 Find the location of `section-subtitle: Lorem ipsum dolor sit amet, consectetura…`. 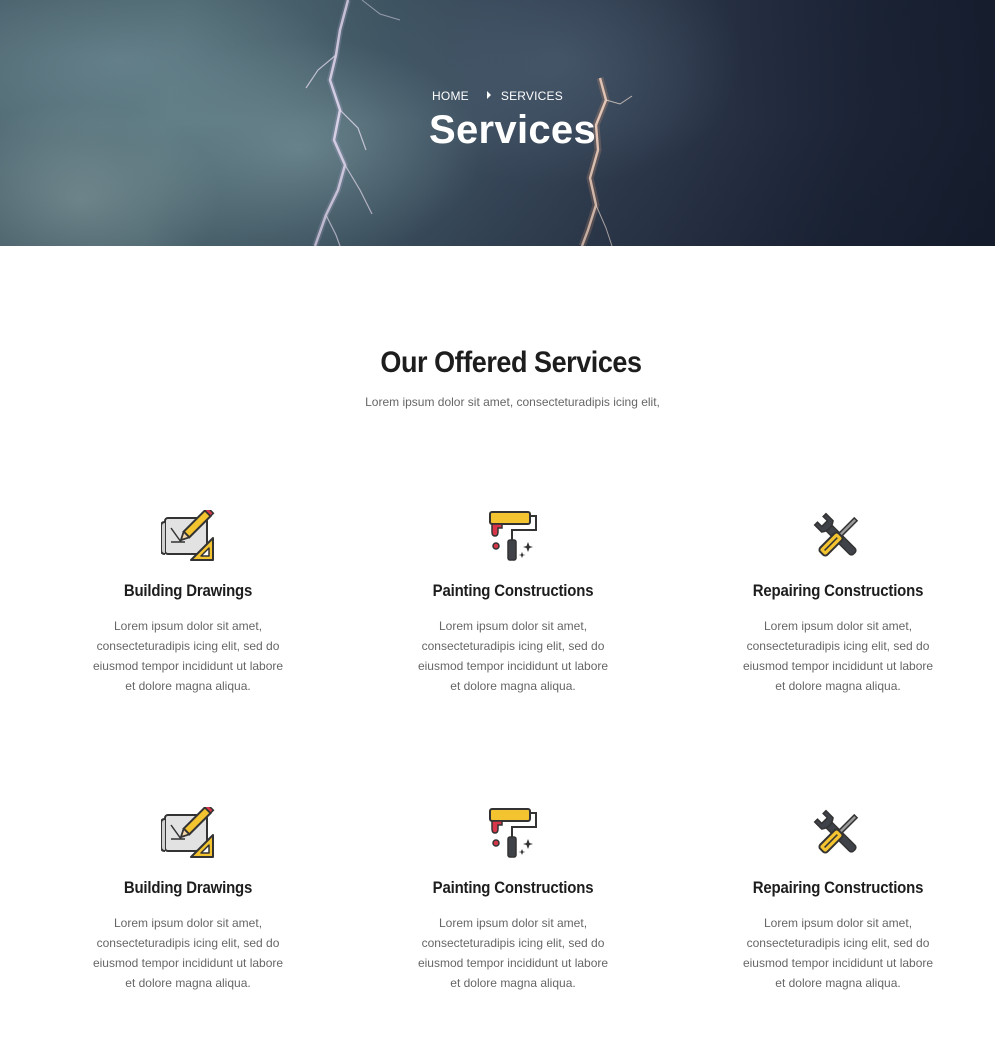

section-subtitle: Lorem ipsum dolor sit amet, consectetura… is located at coordinates (512, 402).